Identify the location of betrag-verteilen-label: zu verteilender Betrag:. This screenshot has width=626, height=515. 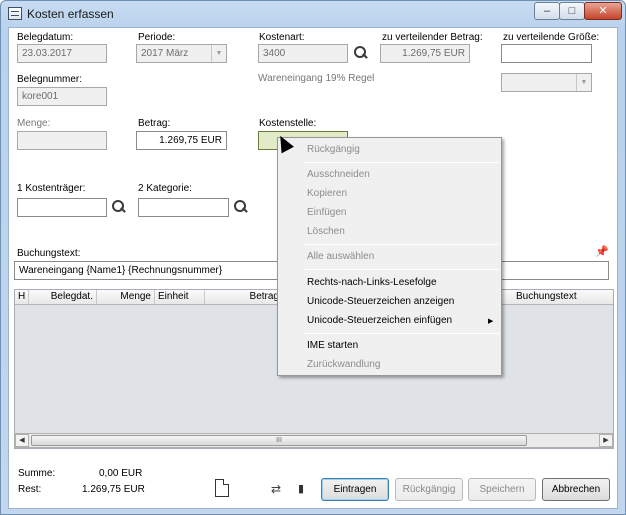
(432, 37).